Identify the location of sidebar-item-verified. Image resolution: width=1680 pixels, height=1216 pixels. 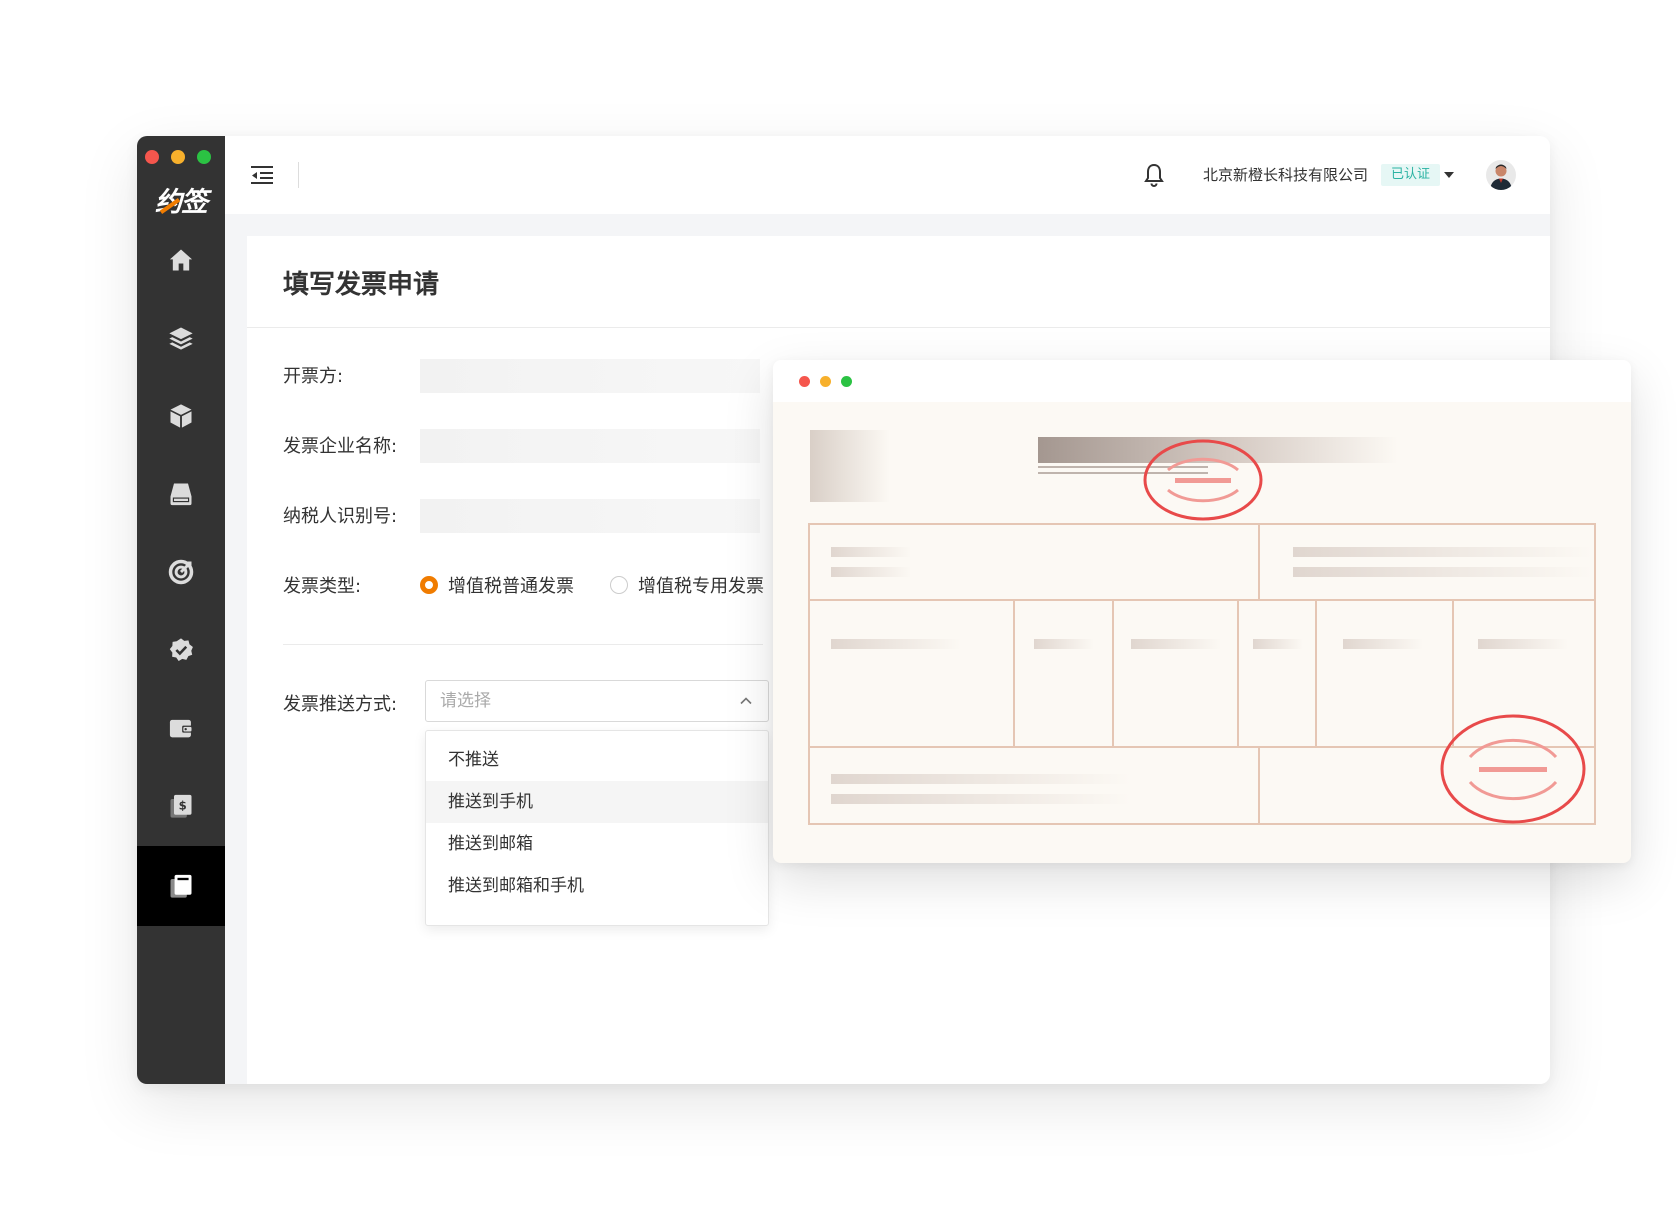
(181, 650).